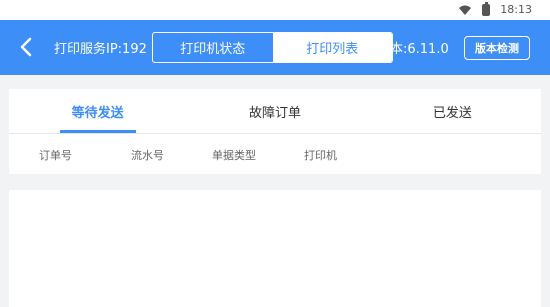 The height and width of the screenshot is (307, 550). What do you see at coordinates (516, 9) in the screenshot?
I see `clock: 18:13` at bounding box center [516, 9].